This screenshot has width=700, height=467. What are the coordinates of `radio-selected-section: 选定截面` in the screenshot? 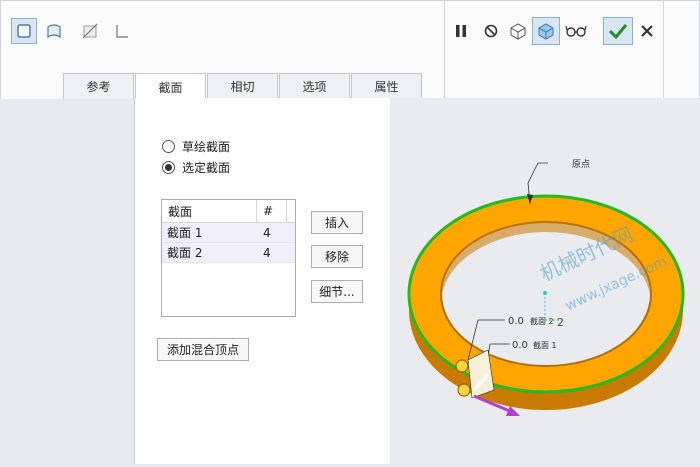 It's located at (196, 167).